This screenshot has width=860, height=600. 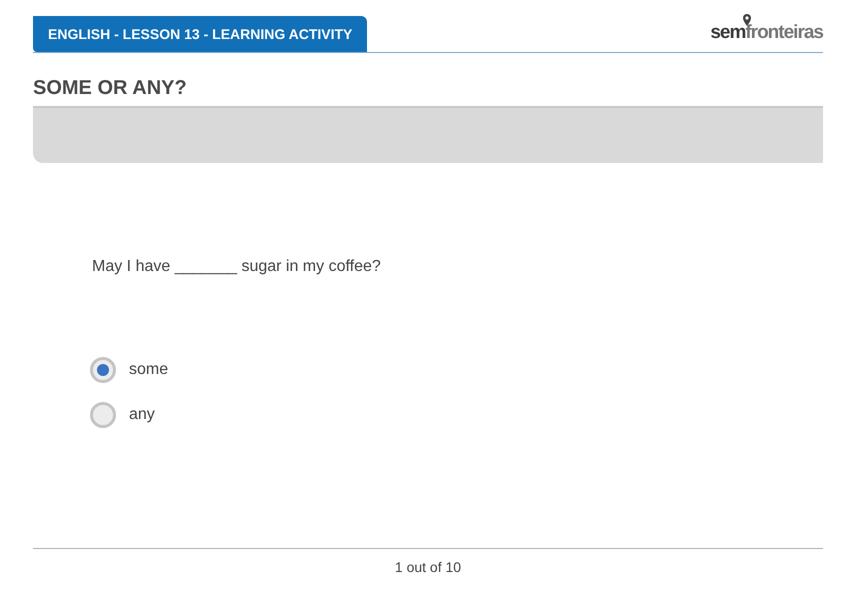 What do you see at coordinates (142, 415) in the screenshot?
I see `option-label: any` at bounding box center [142, 415].